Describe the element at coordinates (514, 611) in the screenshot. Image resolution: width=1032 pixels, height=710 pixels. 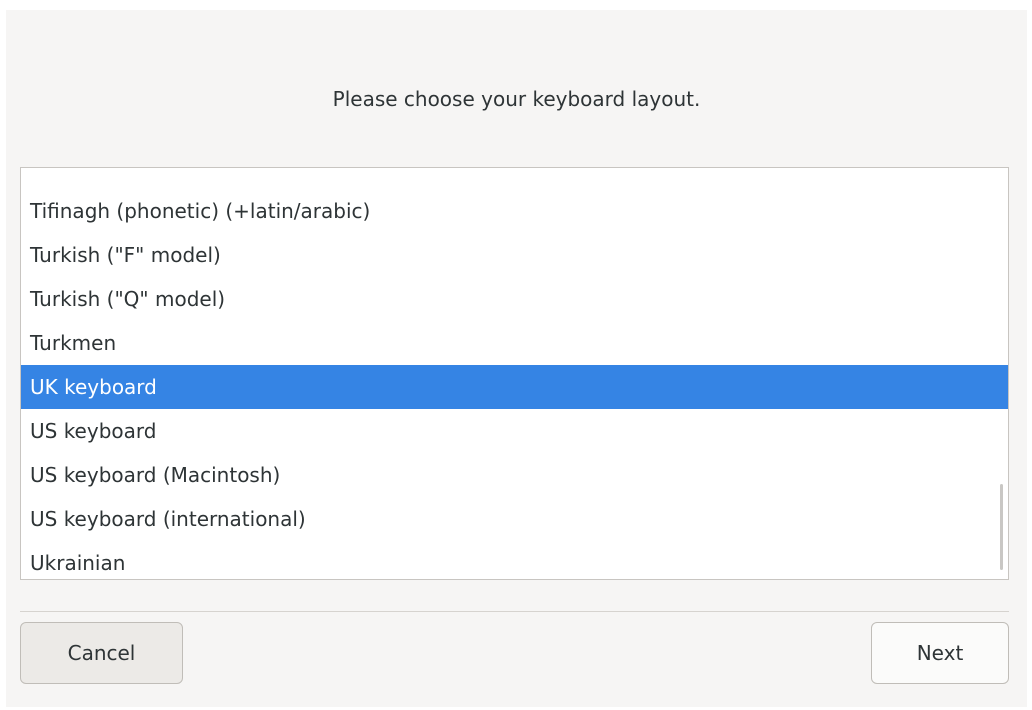
I see `button-separator` at that location.